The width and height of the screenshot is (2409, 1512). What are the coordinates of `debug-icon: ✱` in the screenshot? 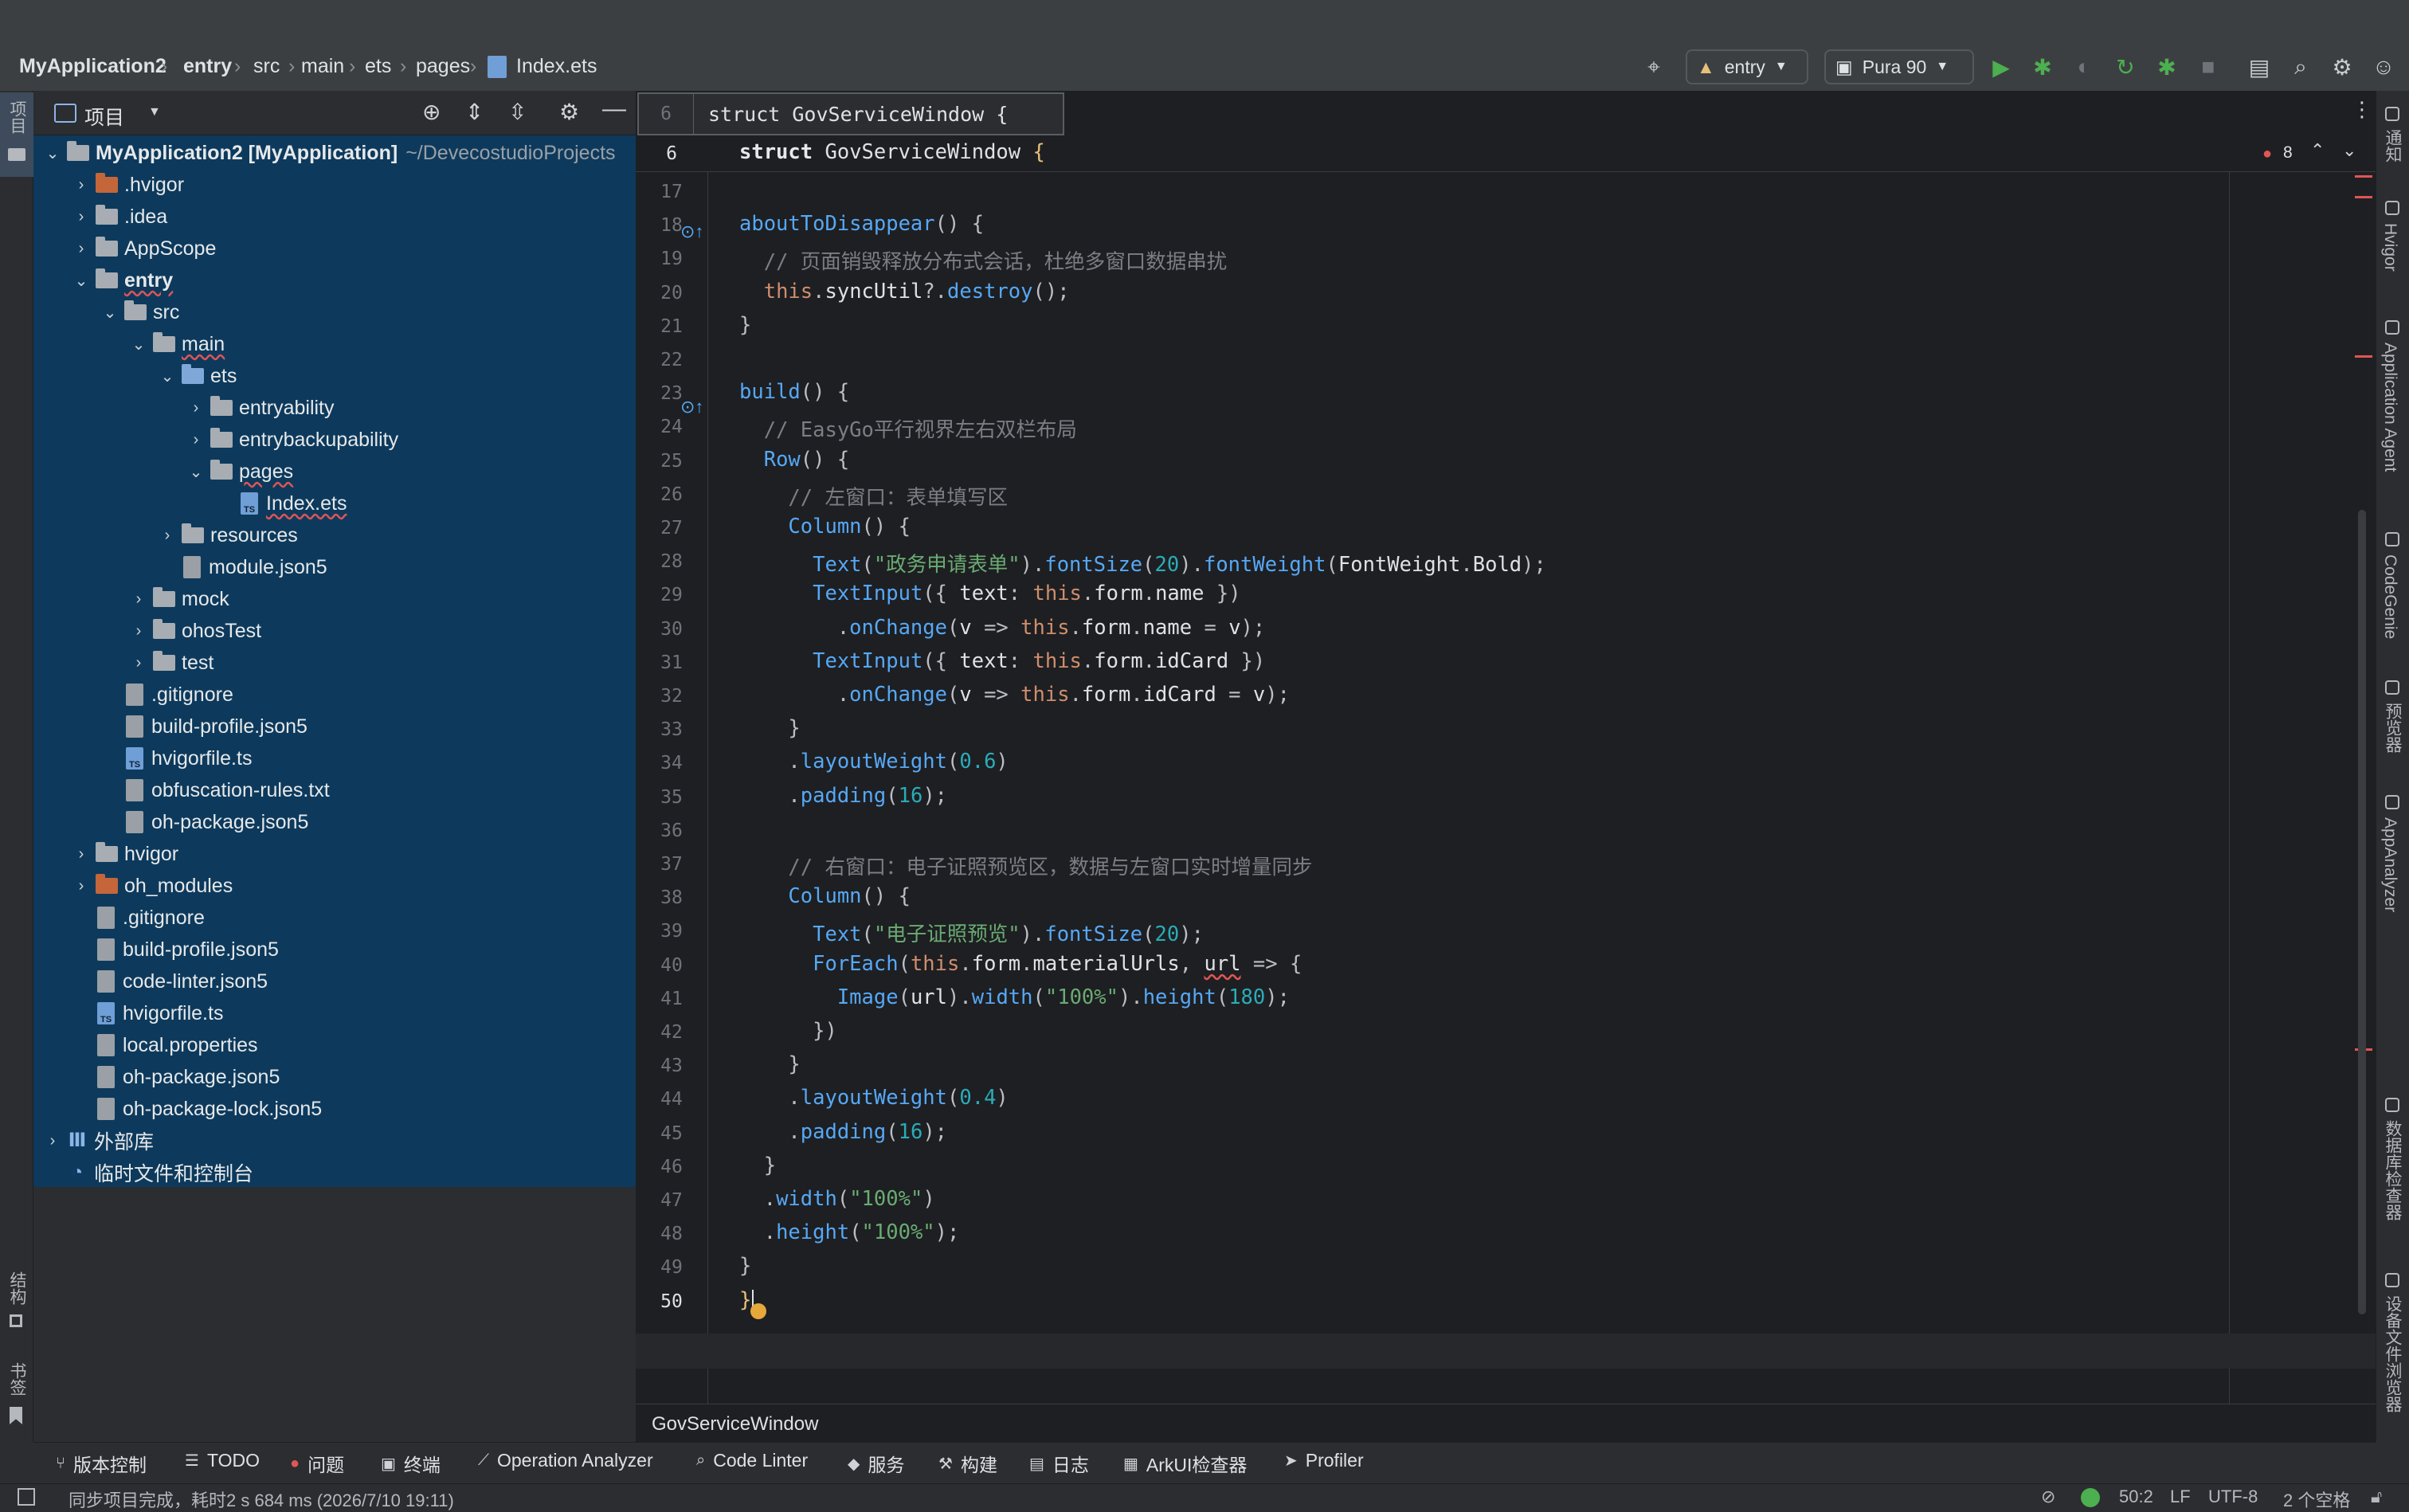 It's located at (2042, 67).